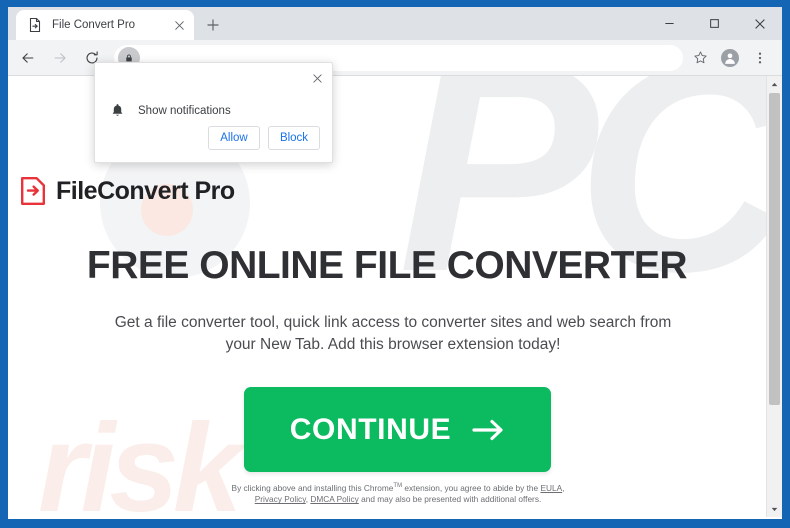 The height and width of the screenshot is (528, 790). I want to click on continue-button-label: CONTINUE, so click(370, 429).